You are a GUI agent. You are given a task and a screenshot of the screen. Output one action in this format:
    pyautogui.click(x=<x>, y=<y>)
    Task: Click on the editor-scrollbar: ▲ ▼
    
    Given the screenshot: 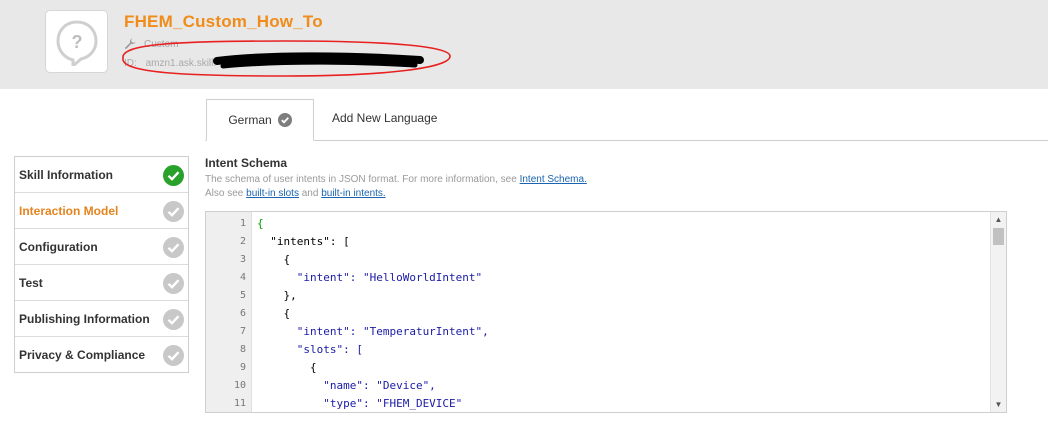 What is the action you would take?
    pyautogui.click(x=998, y=312)
    